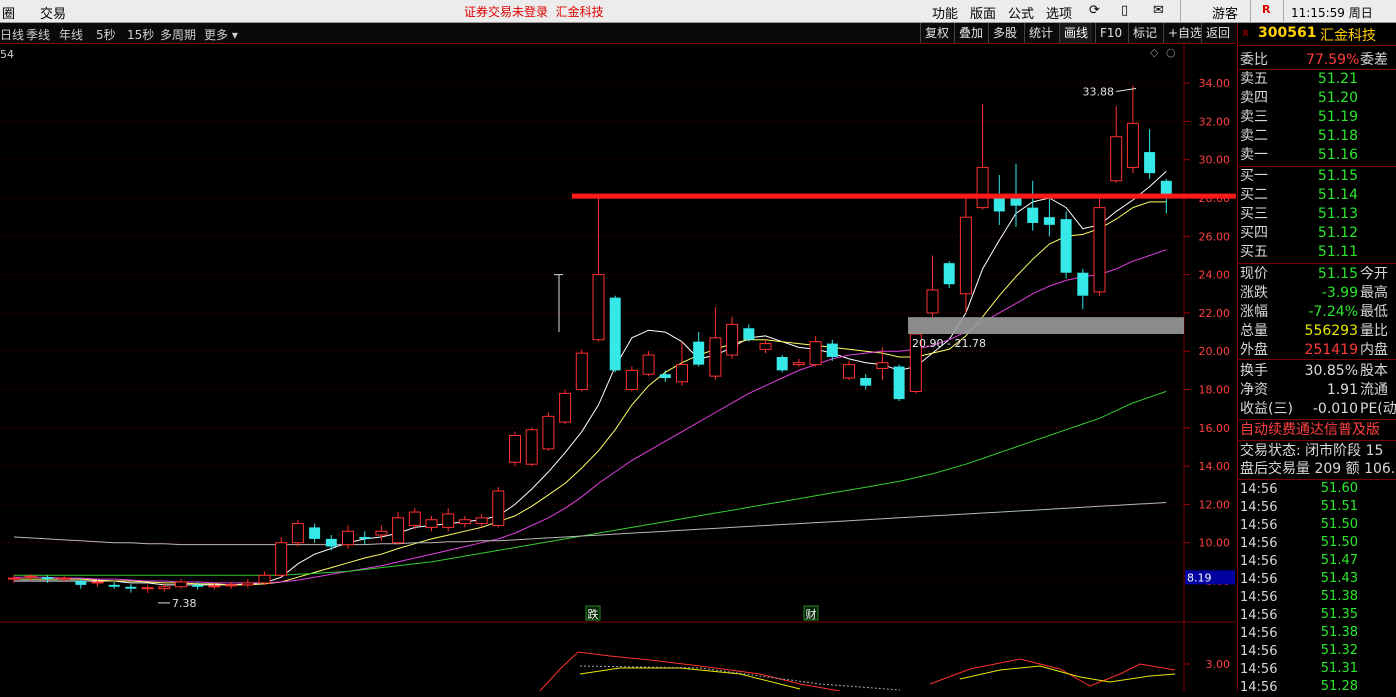 The width and height of the screenshot is (1396, 697). I want to click on period-year: 年线, so click(71, 34).